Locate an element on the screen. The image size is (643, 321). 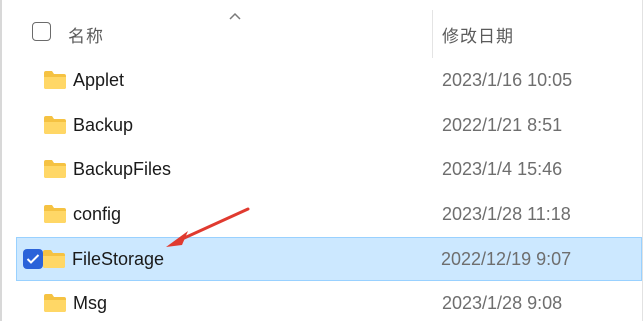
red-arrow-icon is located at coordinates (207, 227).